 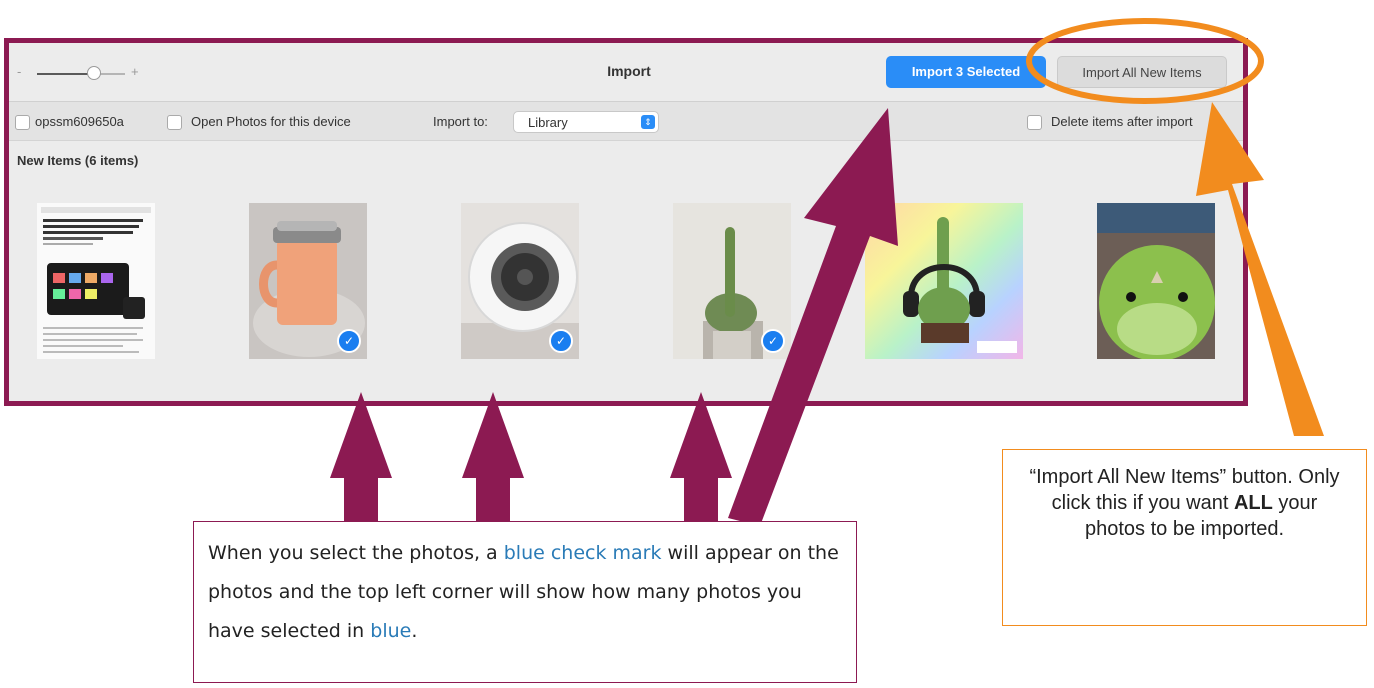 What do you see at coordinates (582, 553) in the screenshot?
I see `blue-check-mark-text: blue check mark` at bounding box center [582, 553].